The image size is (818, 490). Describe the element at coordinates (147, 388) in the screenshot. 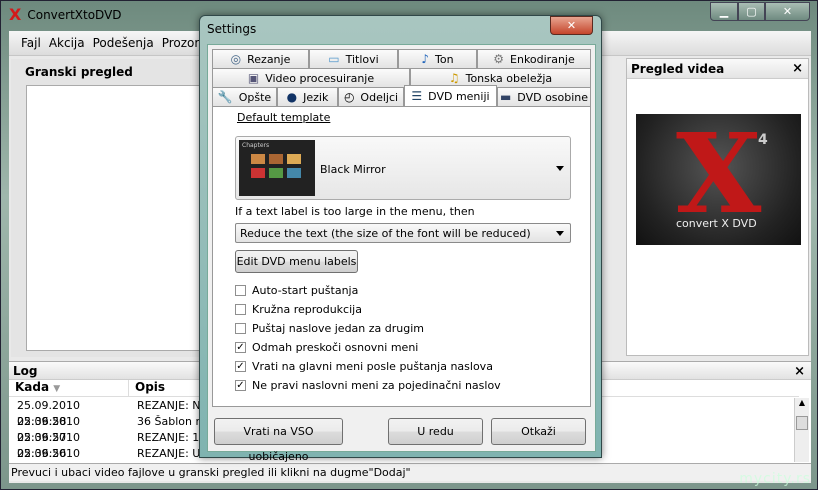

I see `column-opis: Opis` at that location.